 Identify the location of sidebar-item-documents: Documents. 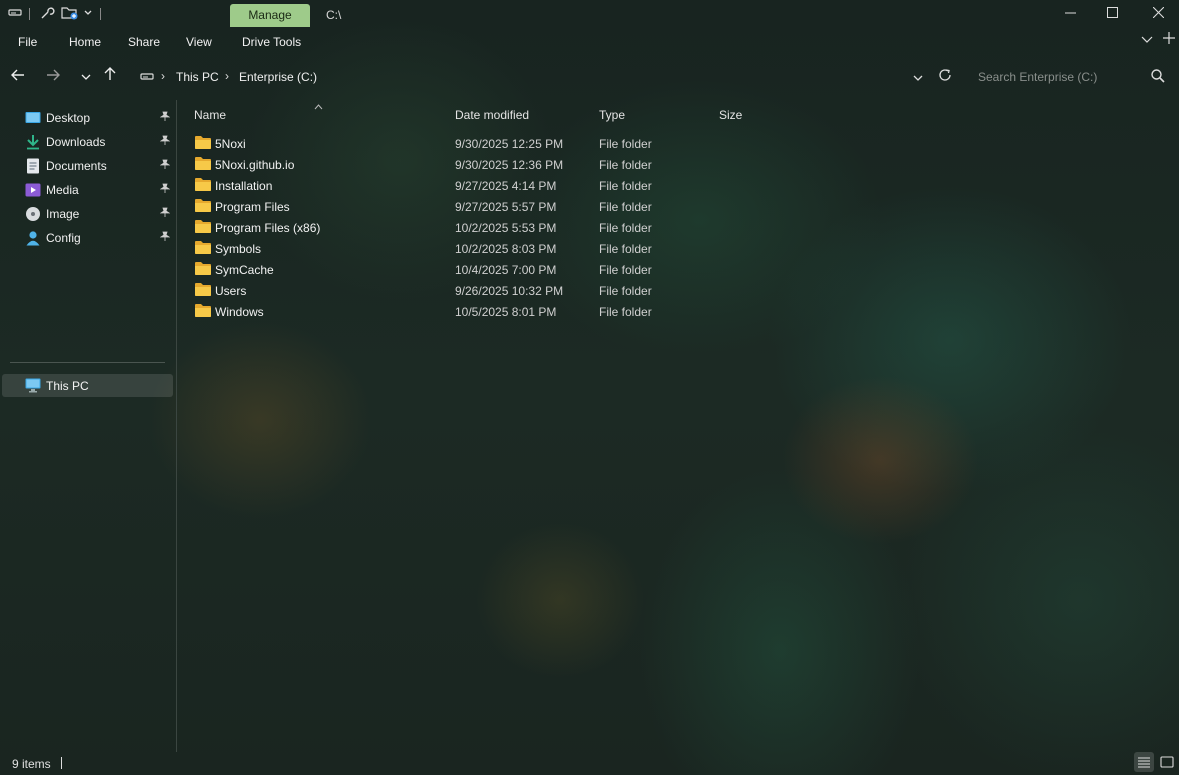
(92, 166).